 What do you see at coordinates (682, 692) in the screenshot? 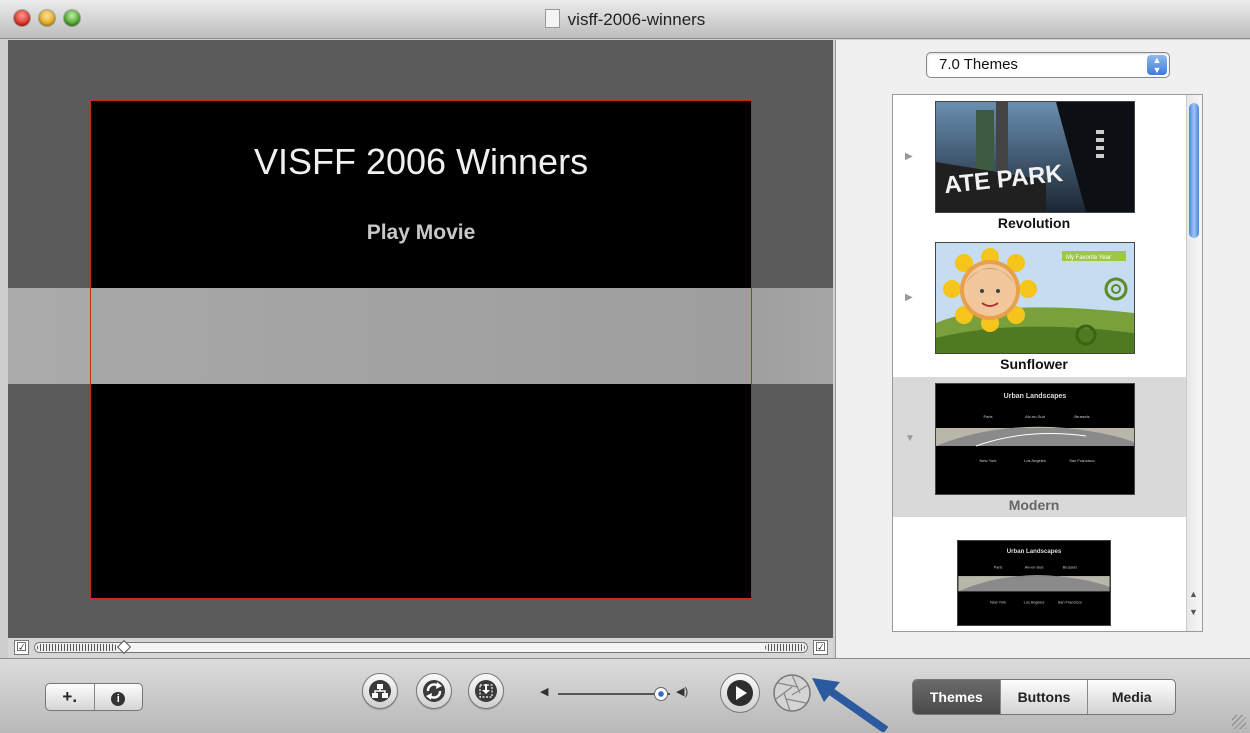
I see `volume-high-icon: ◀)` at bounding box center [682, 692].